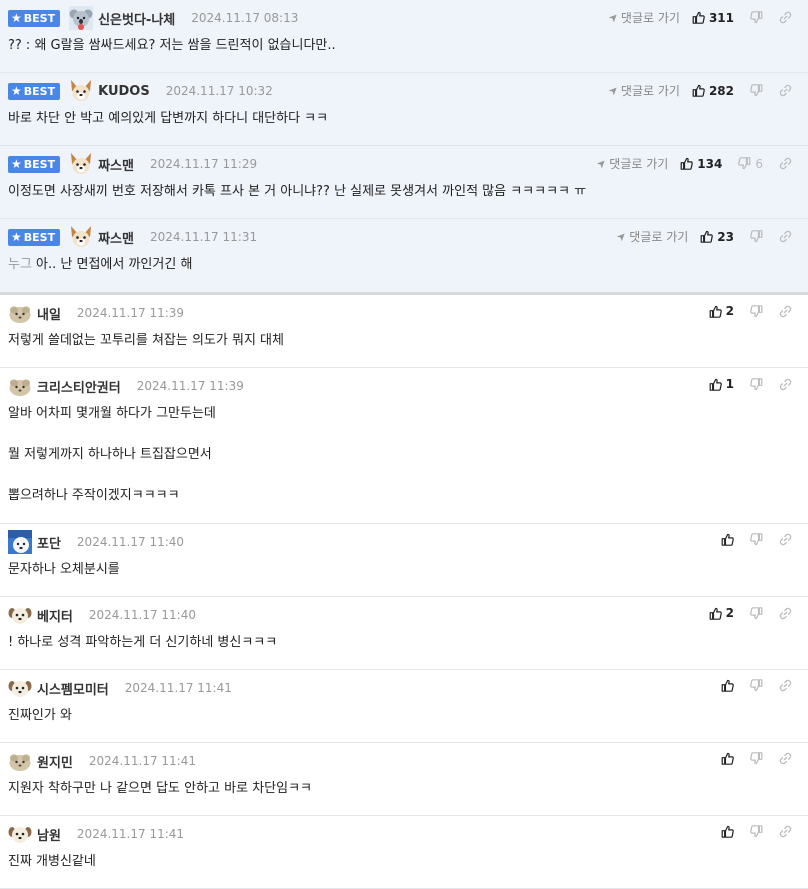 The width and height of the screenshot is (808, 889). What do you see at coordinates (601, 163) in the screenshot?
I see `navigate-arrow-icon: ➤` at bounding box center [601, 163].